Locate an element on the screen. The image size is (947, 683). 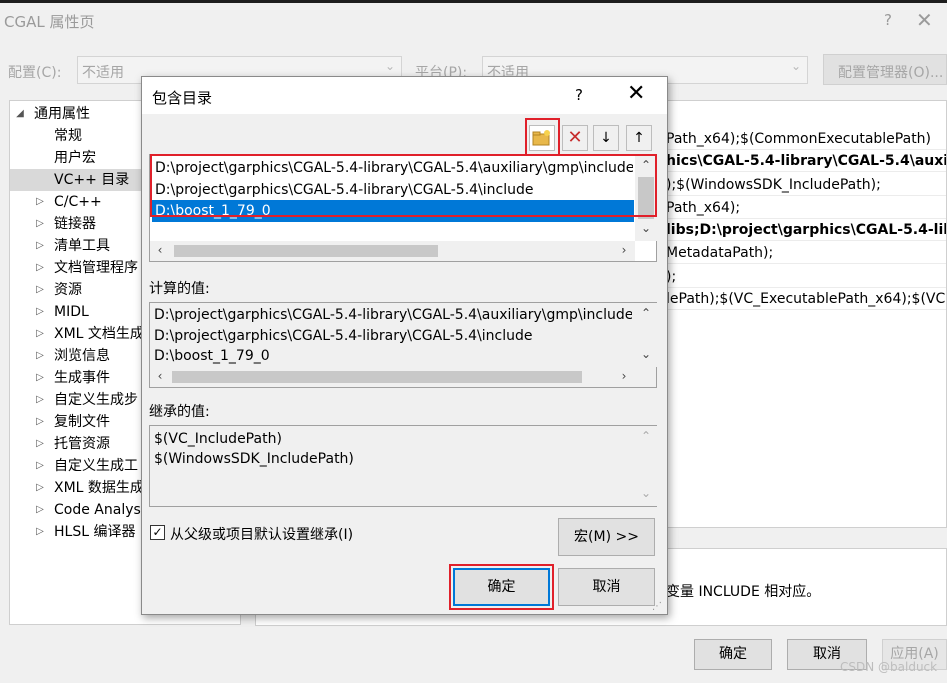
tree-item-label: VC++ 目录 is located at coordinates (92, 180).